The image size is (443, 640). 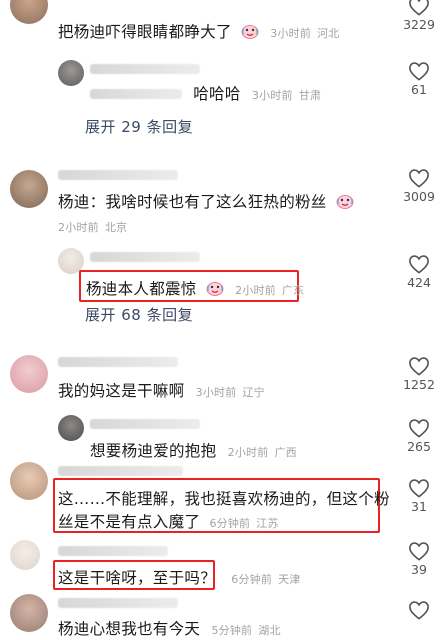 I want to click on like-button: 3229, so click(x=416, y=16).